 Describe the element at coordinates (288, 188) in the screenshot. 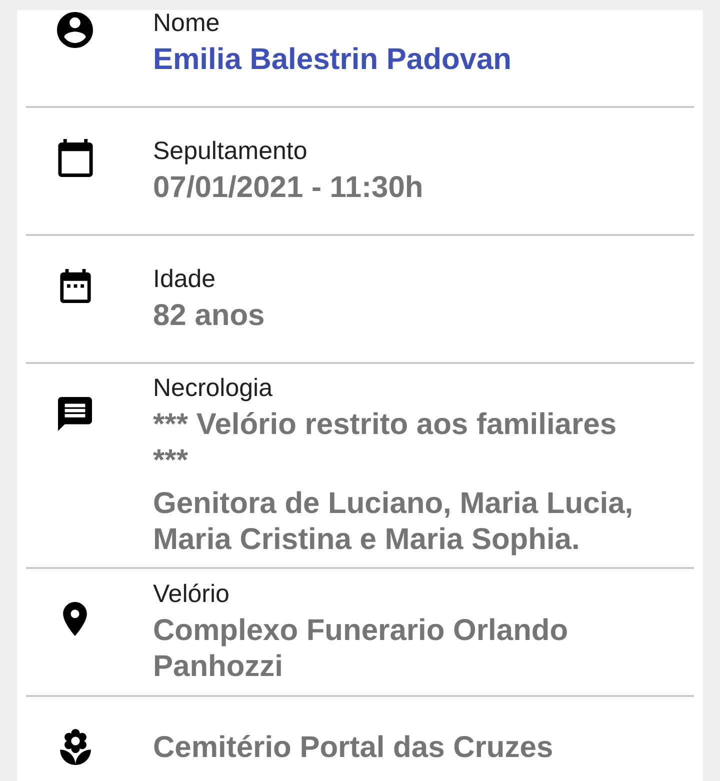

I see `field-value: 07/01/2021 - 11:30h` at that location.